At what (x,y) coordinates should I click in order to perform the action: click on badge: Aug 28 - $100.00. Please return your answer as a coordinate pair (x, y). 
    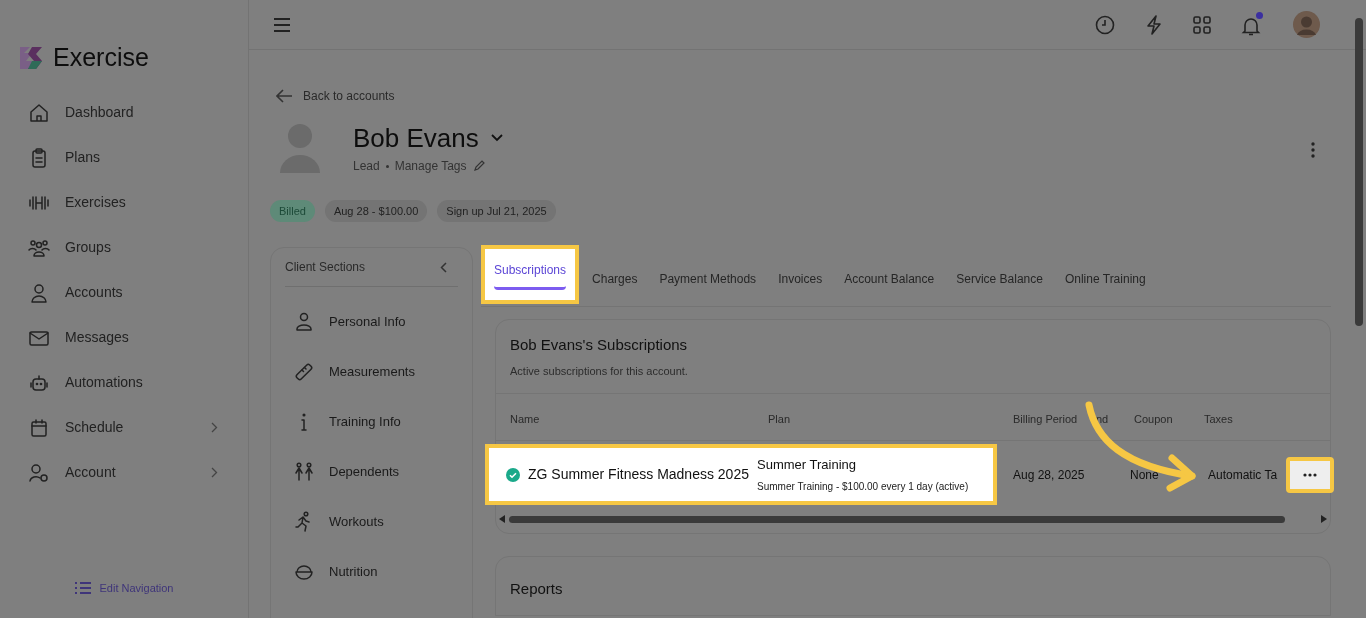
    Looking at the image, I should click on (376, 211).